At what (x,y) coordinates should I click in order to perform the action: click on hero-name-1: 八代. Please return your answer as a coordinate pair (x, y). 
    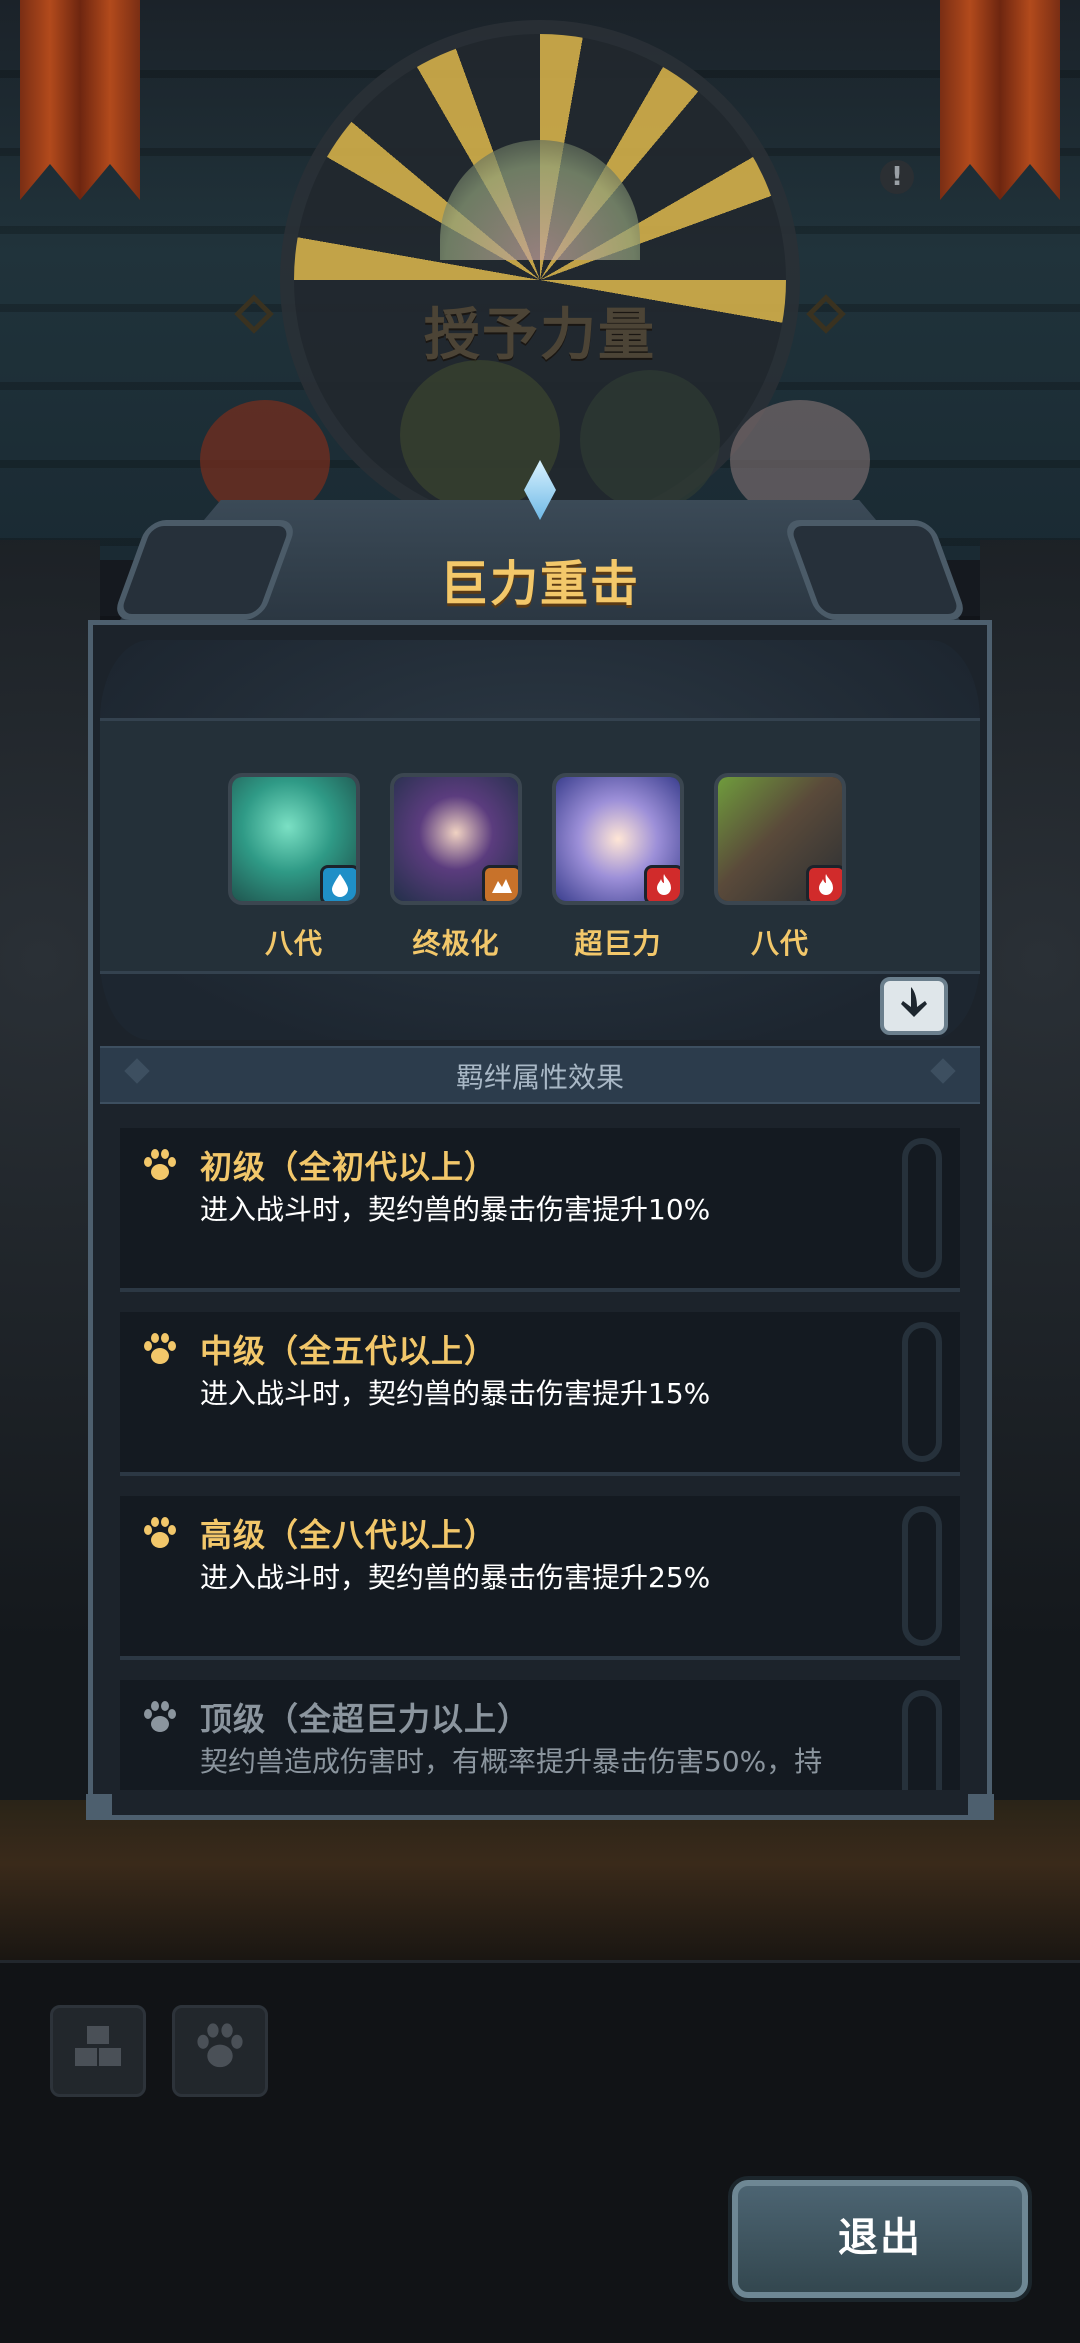
    Looking at the image, I should click on (293, 943).